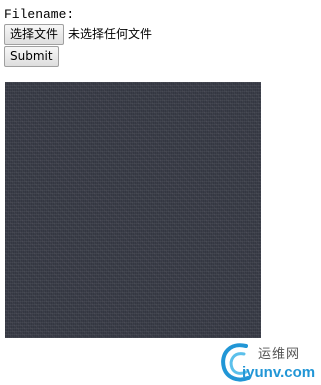  I want to click on choose-file-button: 选择文件, so click(34, 34).